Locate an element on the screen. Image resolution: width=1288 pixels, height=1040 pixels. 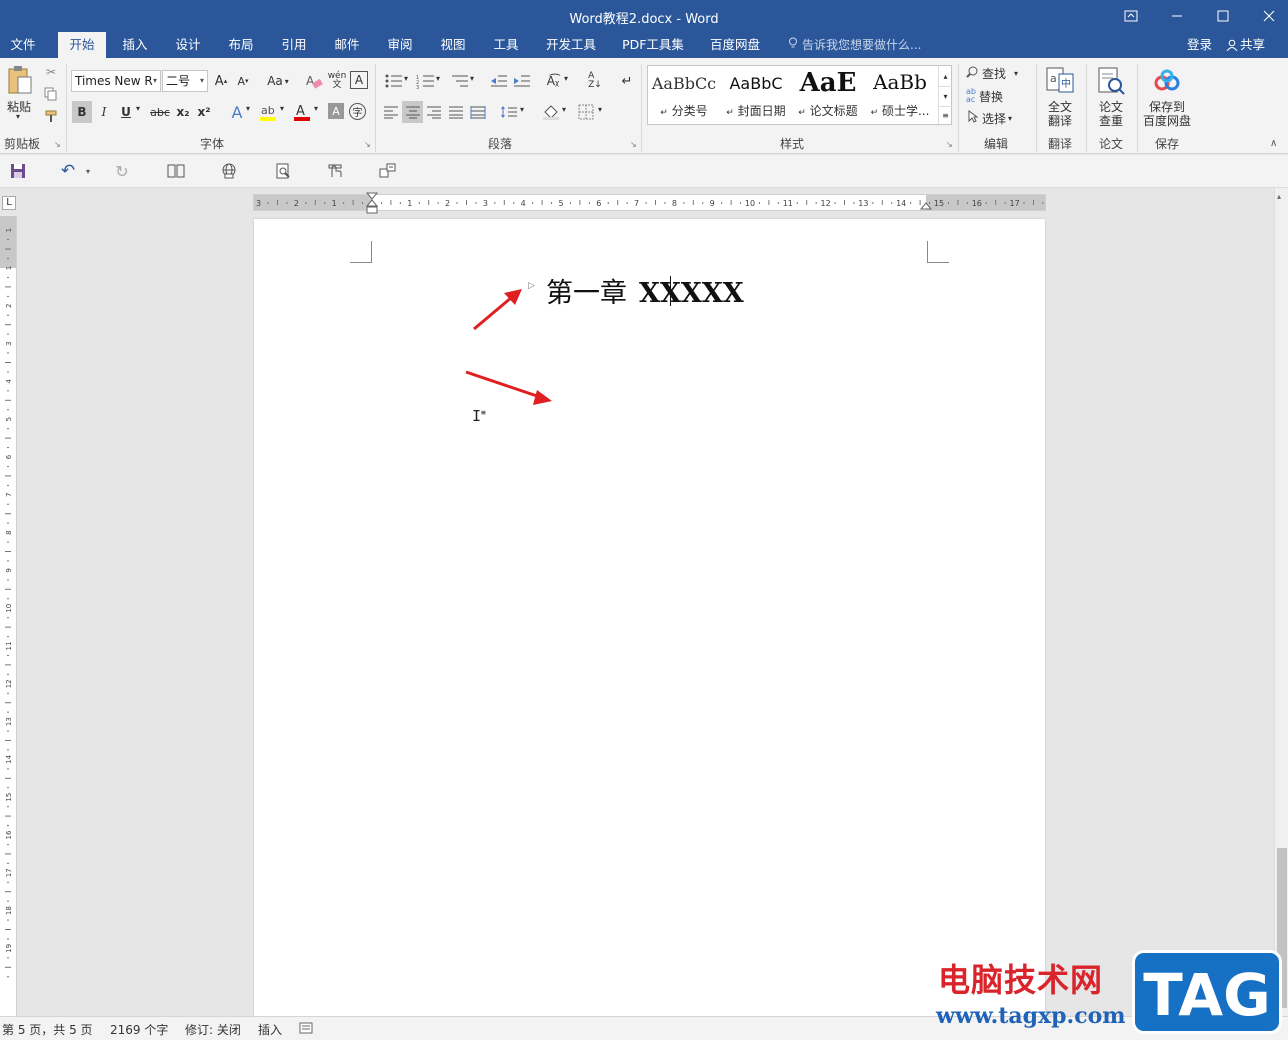
tab-insert: 插入 is located at coordinates (135, 45).